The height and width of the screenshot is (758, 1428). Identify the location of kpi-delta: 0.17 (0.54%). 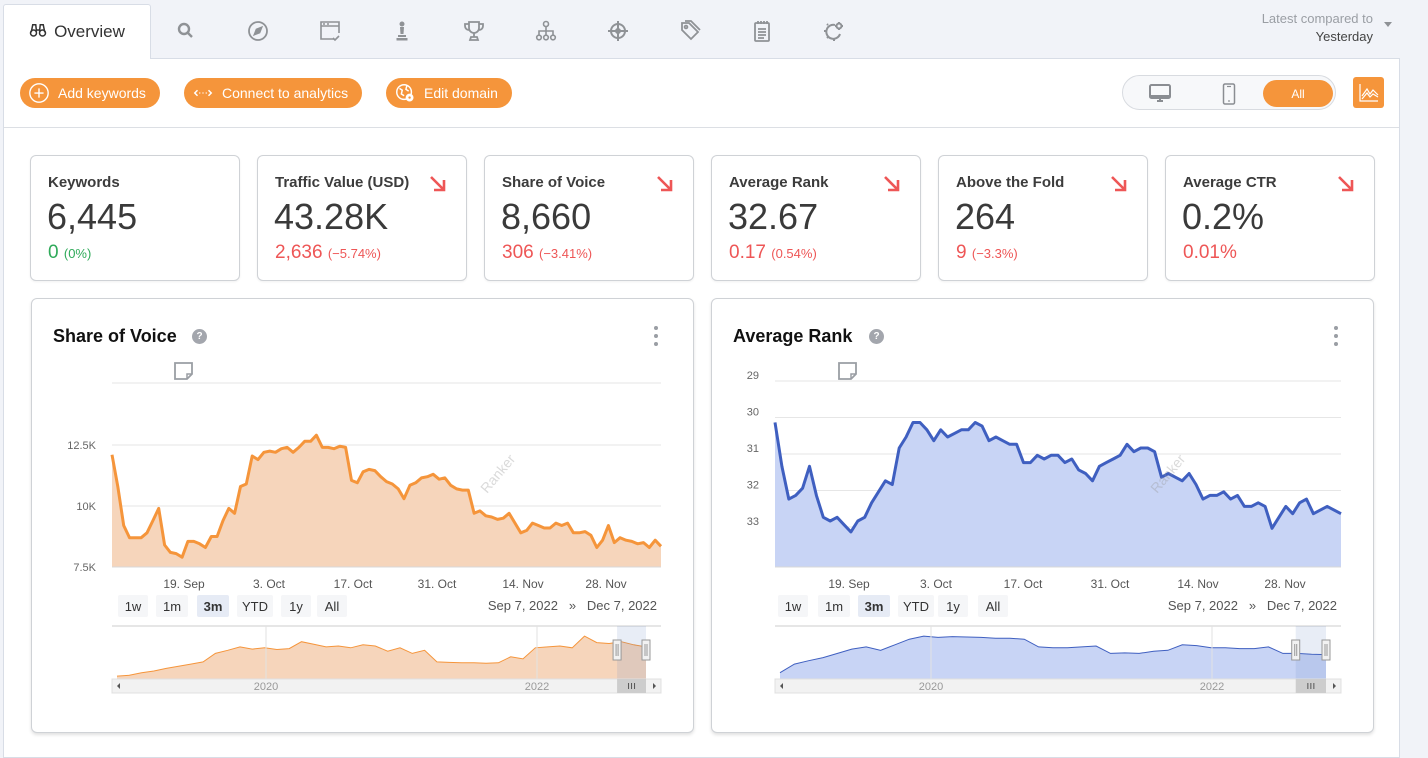
(773, 253).